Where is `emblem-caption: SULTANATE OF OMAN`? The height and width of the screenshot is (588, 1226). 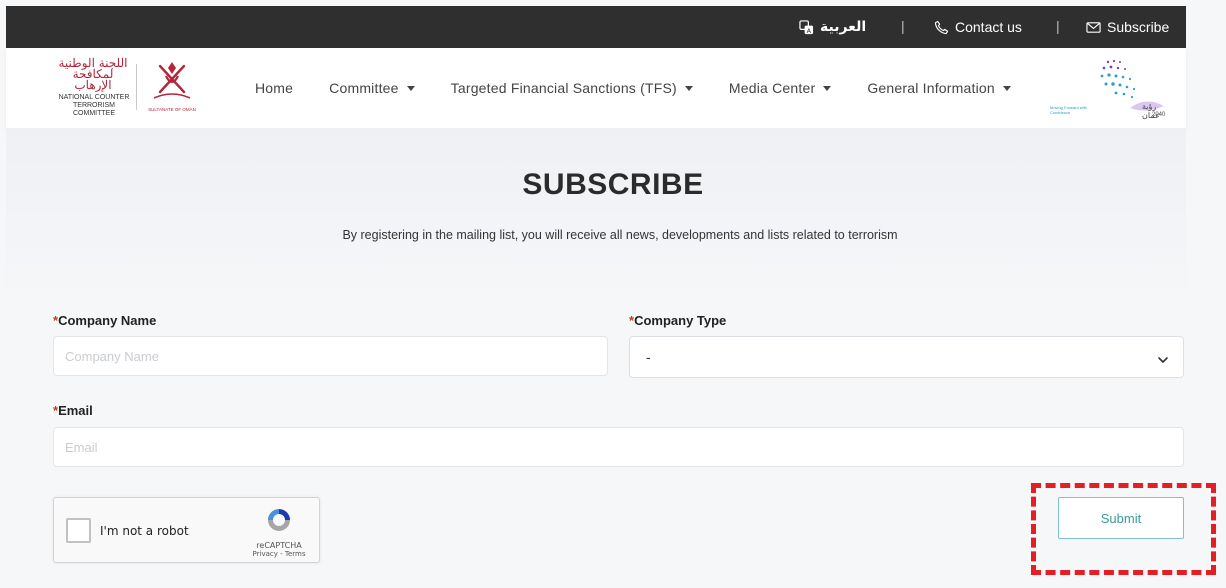
emblem-caption: SULTANATE OF OMAN is located at coordinates (172, 109).